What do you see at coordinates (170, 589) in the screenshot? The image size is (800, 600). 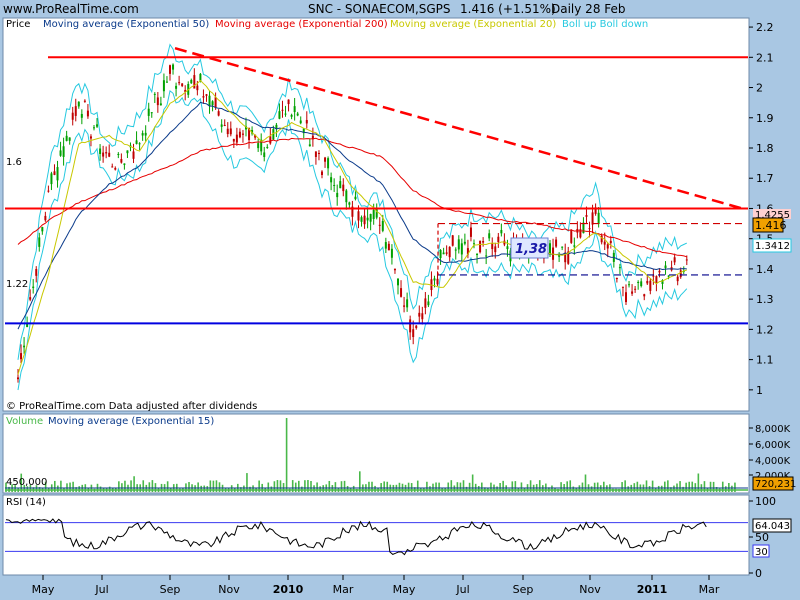 I see `time-tick-label: Sep` at bounding box center [170, 589].